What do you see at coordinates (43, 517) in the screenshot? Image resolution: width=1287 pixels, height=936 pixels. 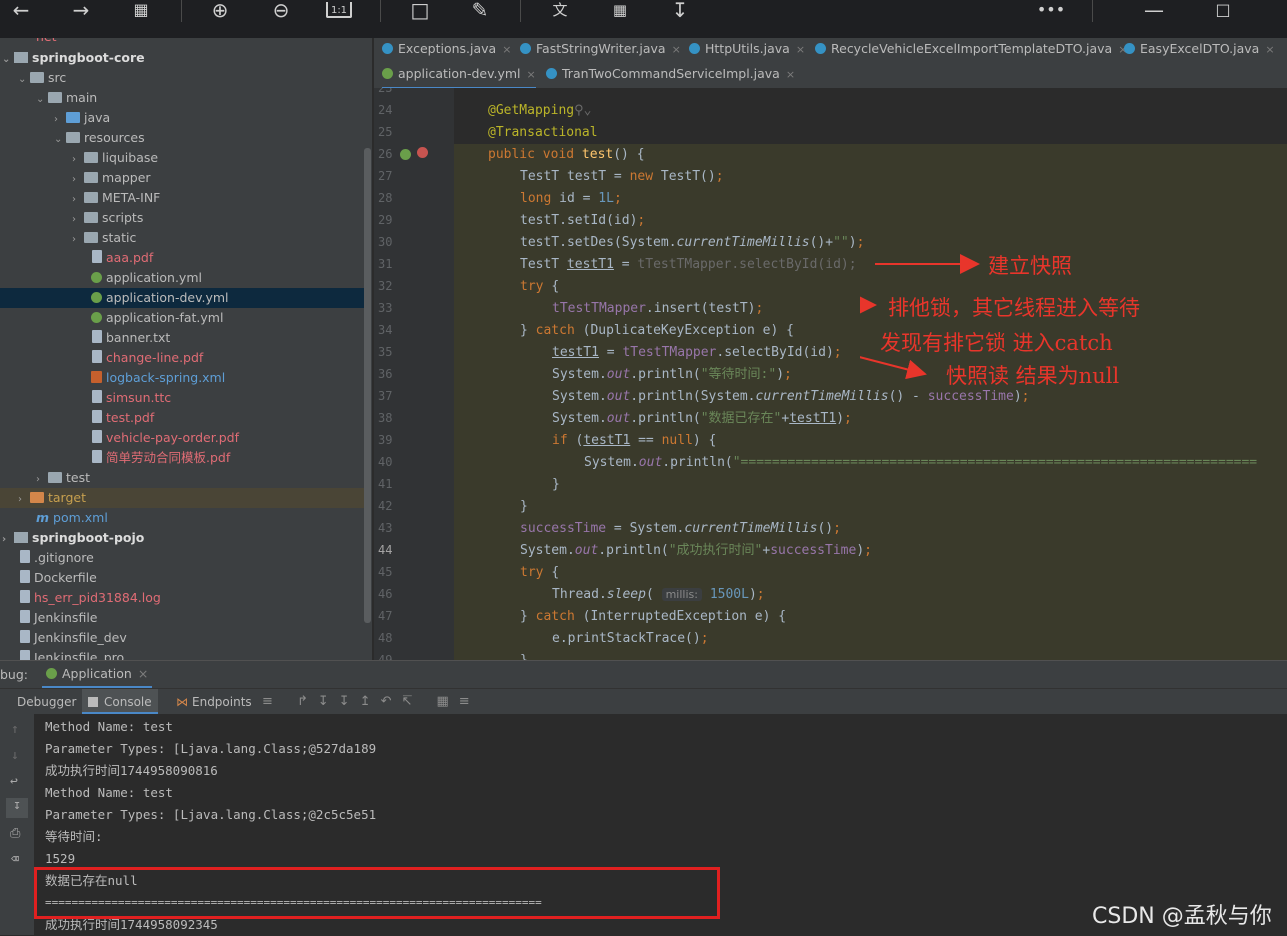 I see `maven-icon: m` at bounding box center [43, 517].